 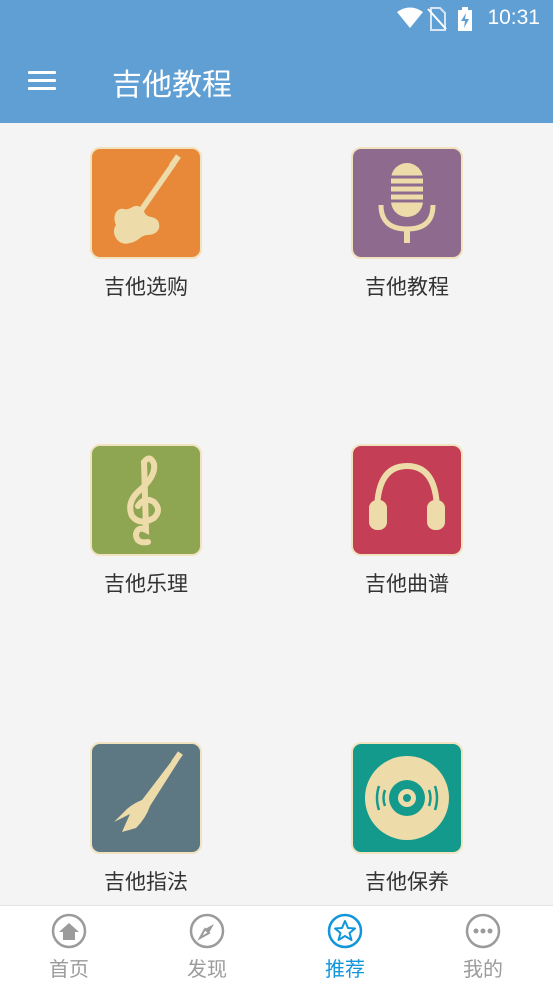 What do you see at coordinates (345, 931) in the screenshot?
I see `star-icon` at bounding box center [345, 931].